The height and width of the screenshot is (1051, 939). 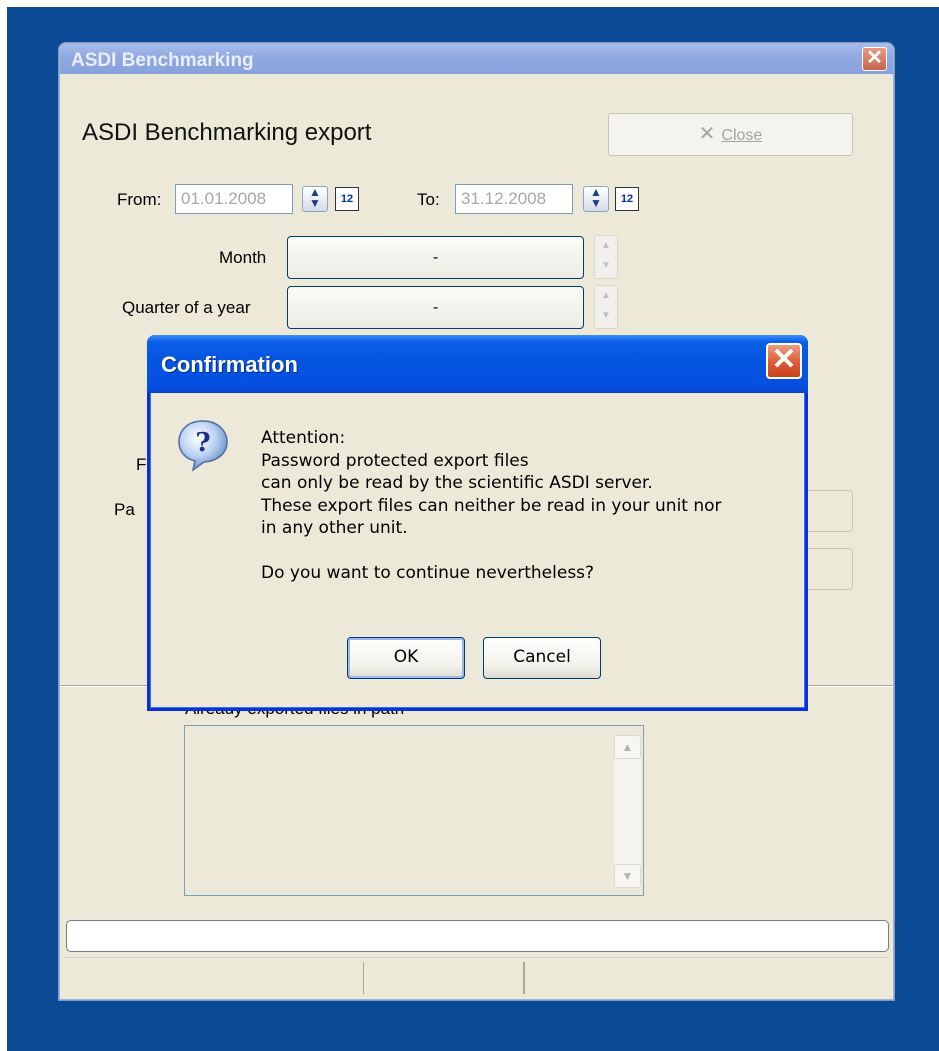 I want to click on from-date-spinner: ▲ ▼, so click(x=315, y=199).